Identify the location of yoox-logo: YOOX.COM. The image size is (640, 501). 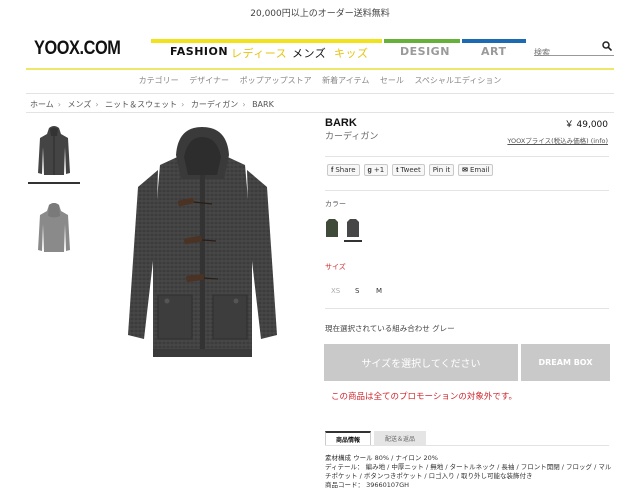
(77, 49).